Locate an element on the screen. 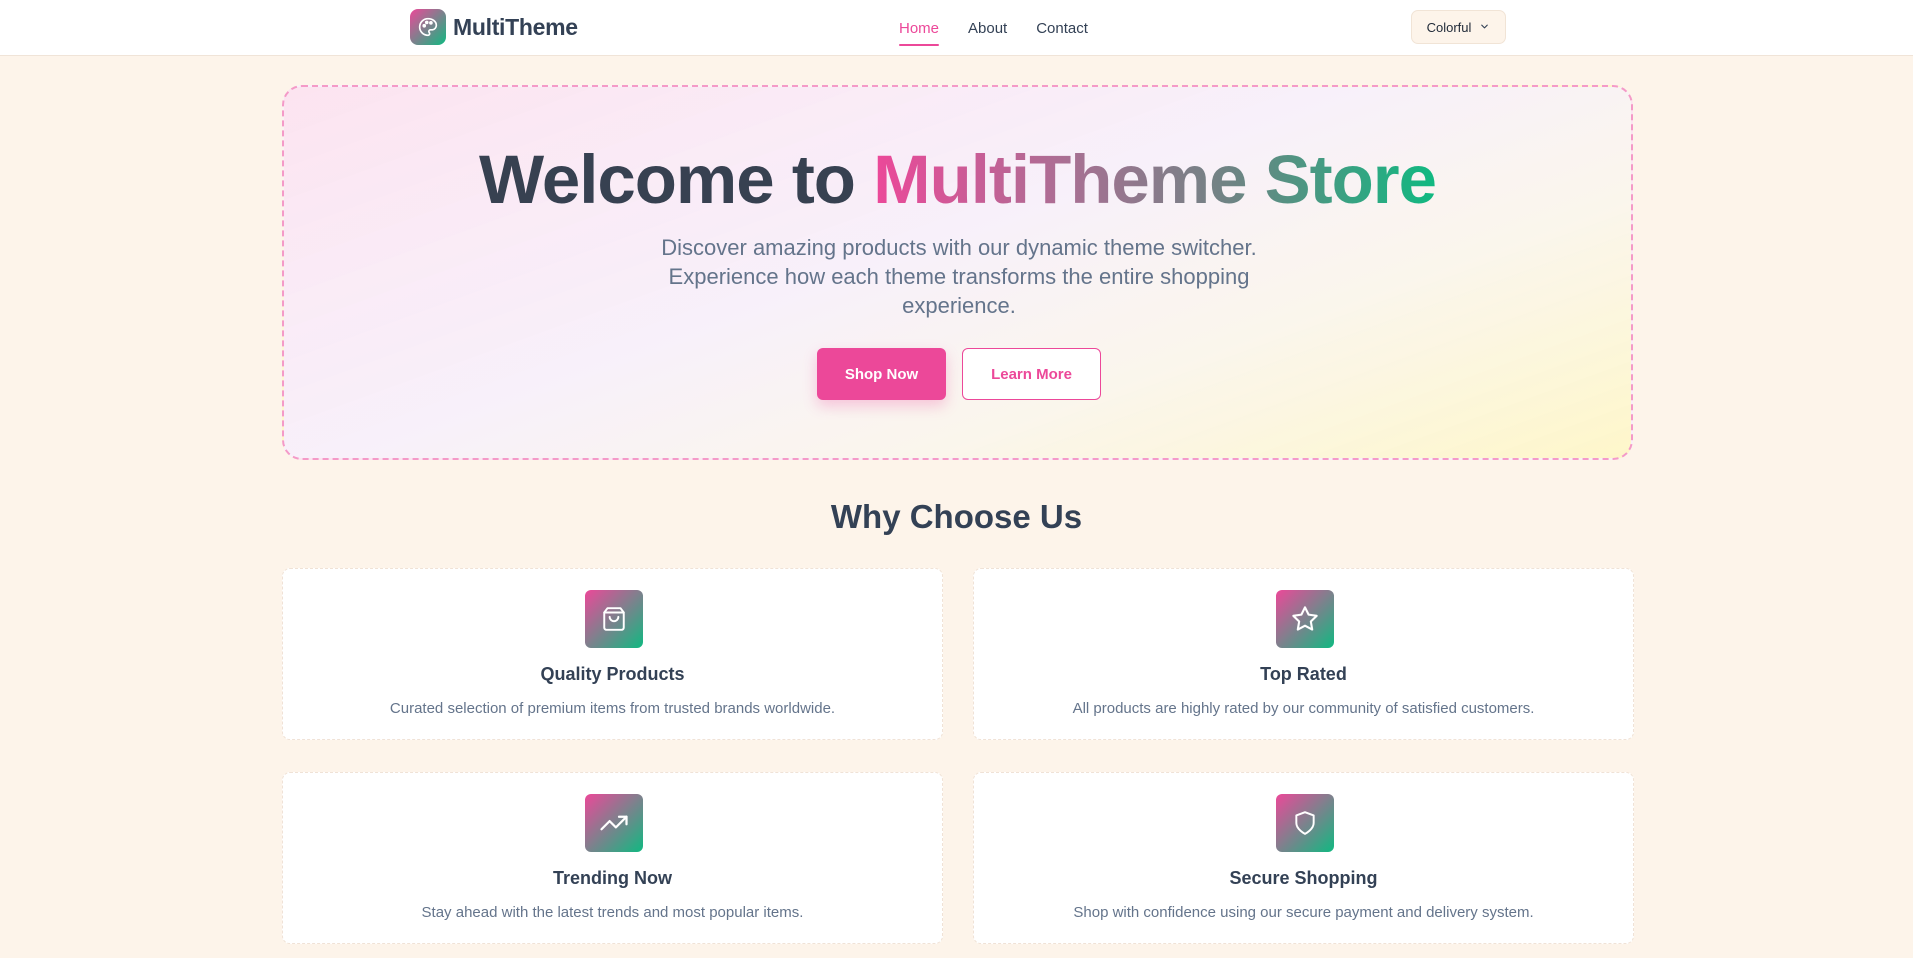 Image resolution: width=1913 pixels, height=958 pixels. brand: MultiTheme is located at coordinates (494, 27).